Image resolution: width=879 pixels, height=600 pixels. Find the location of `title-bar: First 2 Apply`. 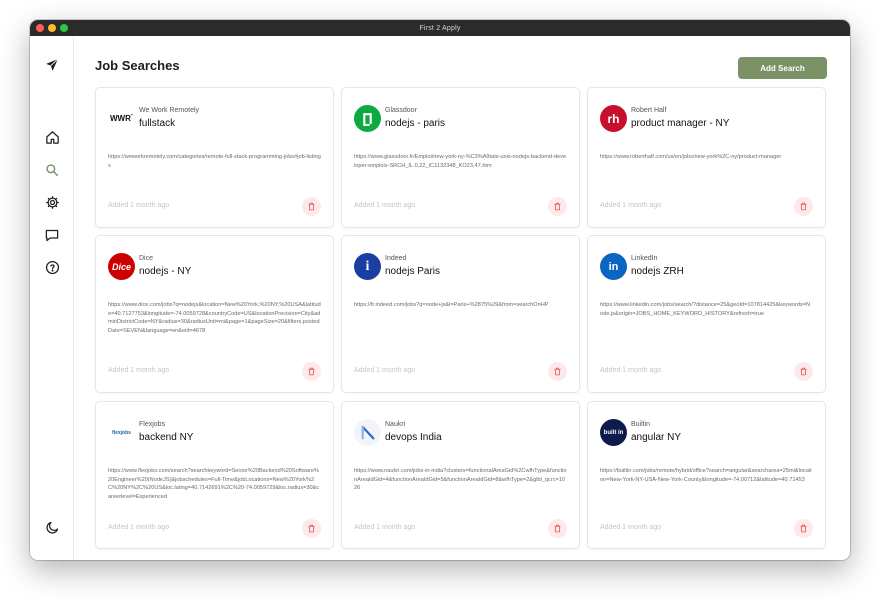

title-bar: First 2 Apply is located at coordinates (440, 28).